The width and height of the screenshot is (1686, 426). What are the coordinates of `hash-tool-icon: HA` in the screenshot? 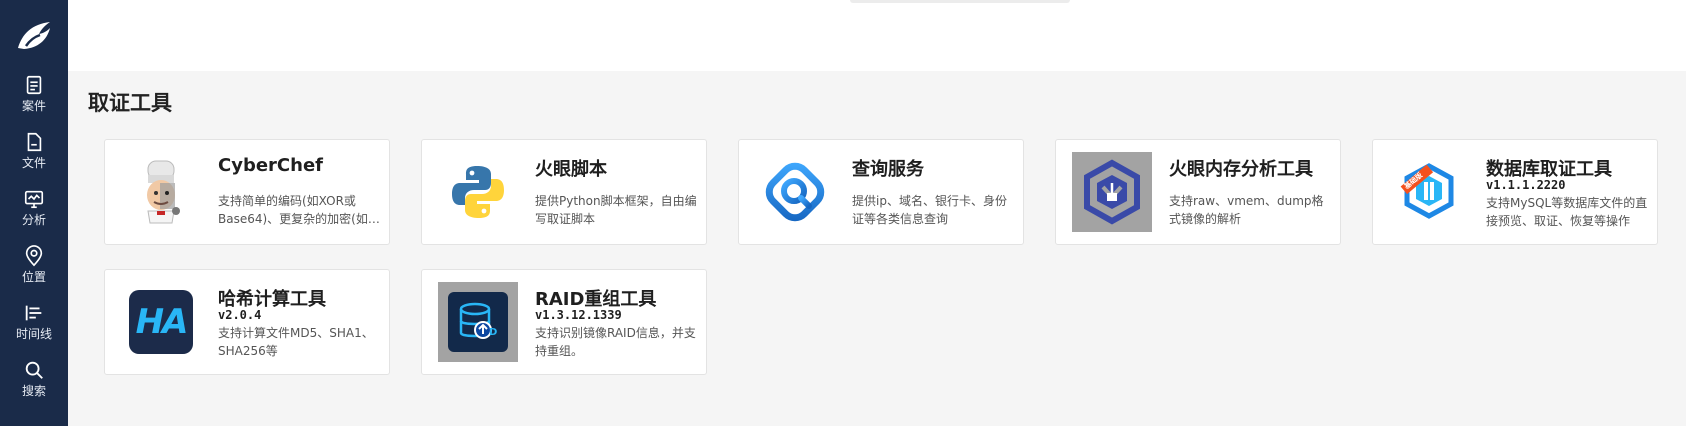 It's located at (161, 322).